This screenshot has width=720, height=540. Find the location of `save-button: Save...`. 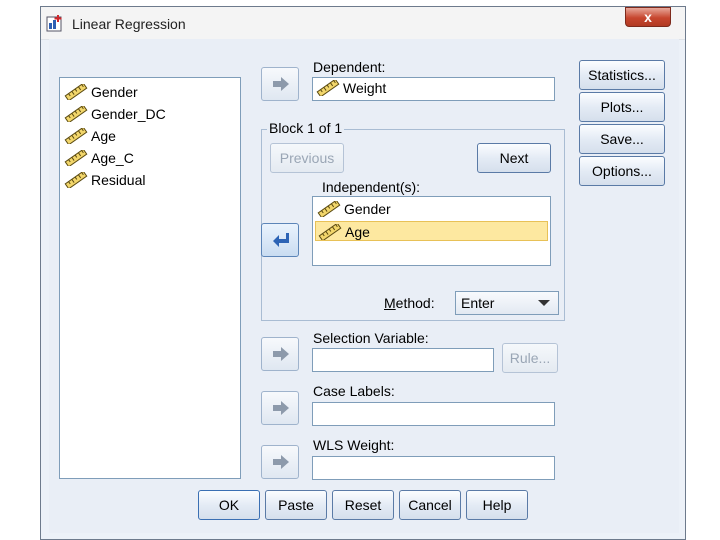

save-button: Save... is located at coordinates (622, 139).